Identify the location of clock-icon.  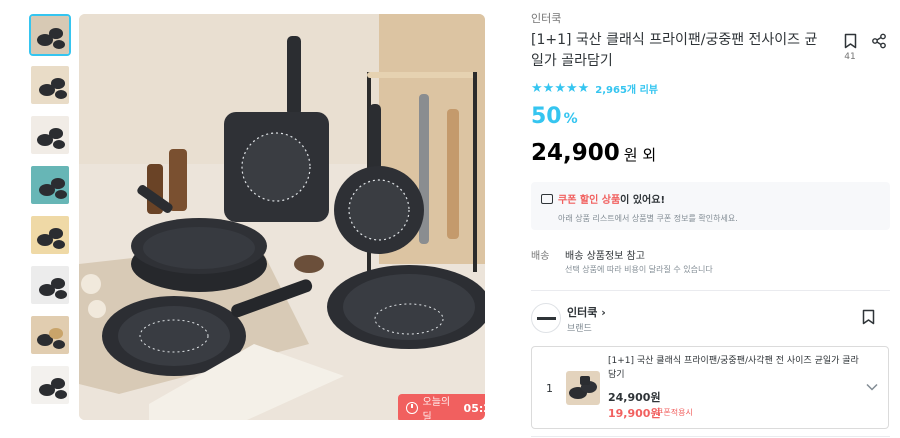
(412, 408).